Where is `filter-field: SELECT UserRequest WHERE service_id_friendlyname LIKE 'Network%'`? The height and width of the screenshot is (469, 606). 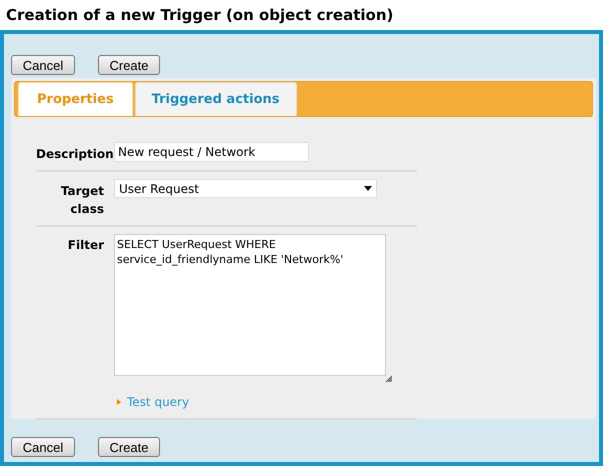
filter-field: SELECT UserRequest WHERE service_id_friendlyname LIKE 'Network%' is located at coordinates (250, 305).